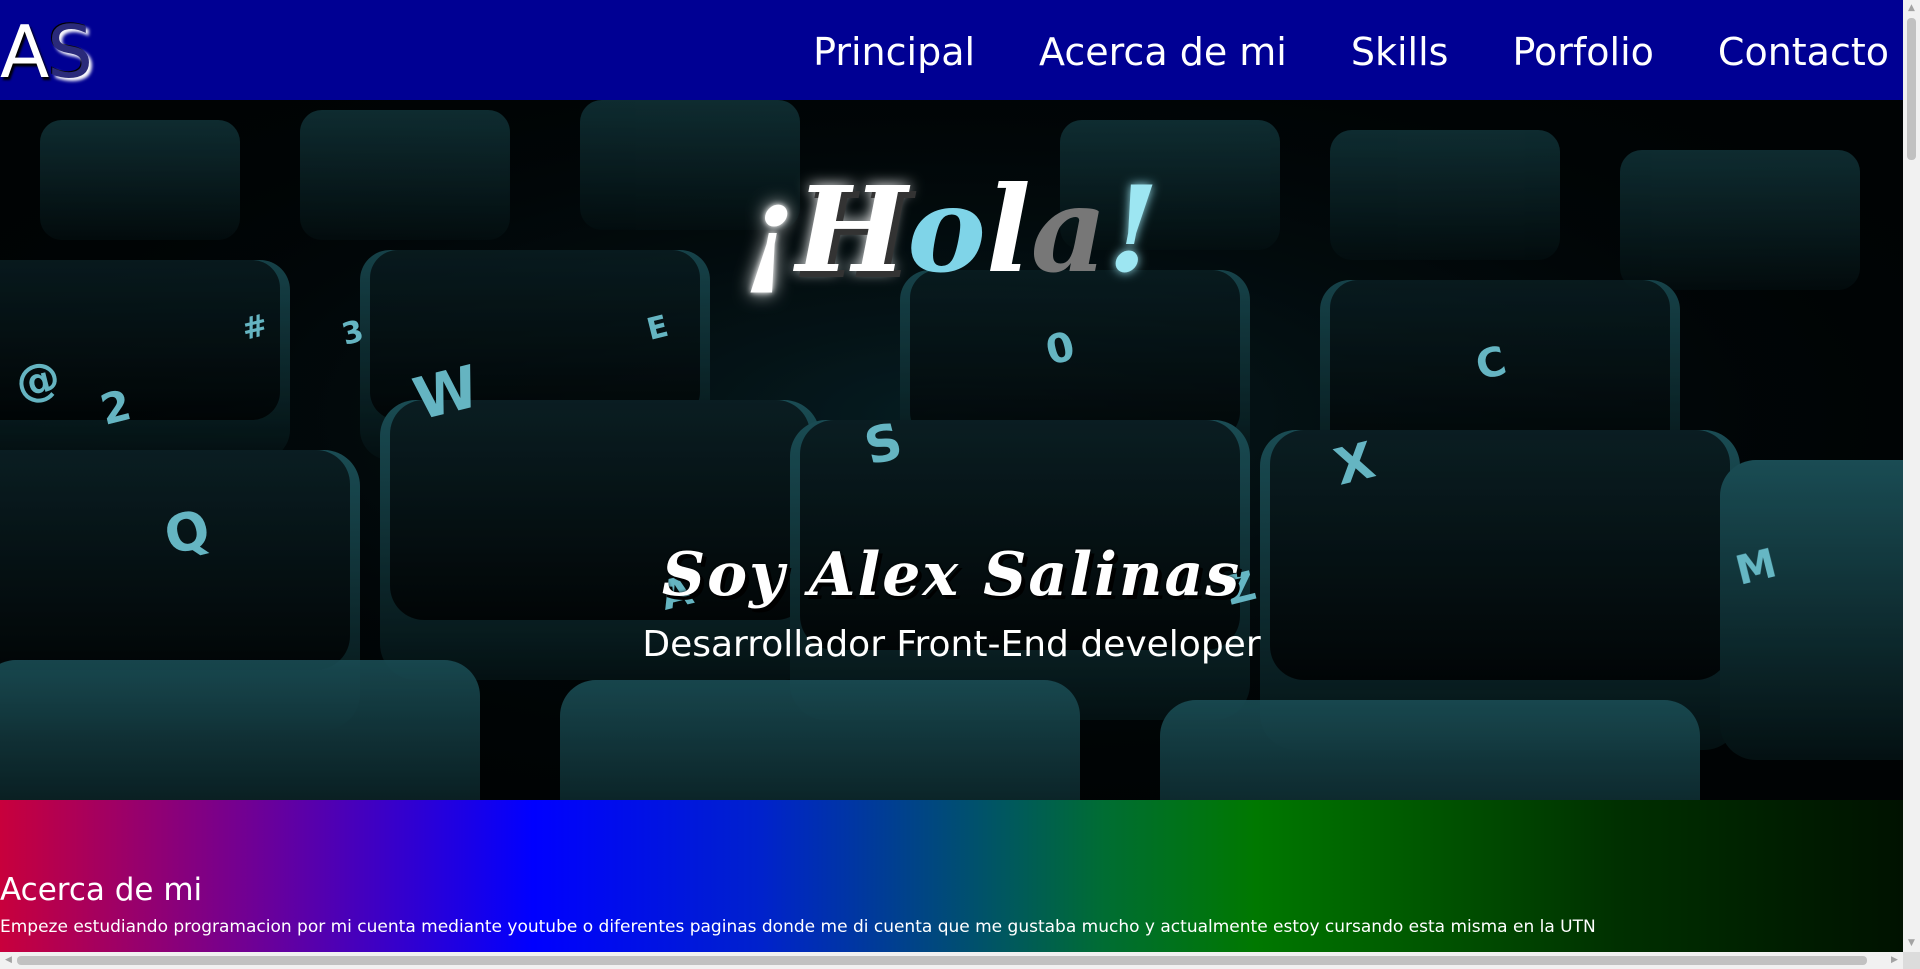  Describe the element at coordinates (769, 229) in the screenshot. I see `greeting-char: ¡` at that location.